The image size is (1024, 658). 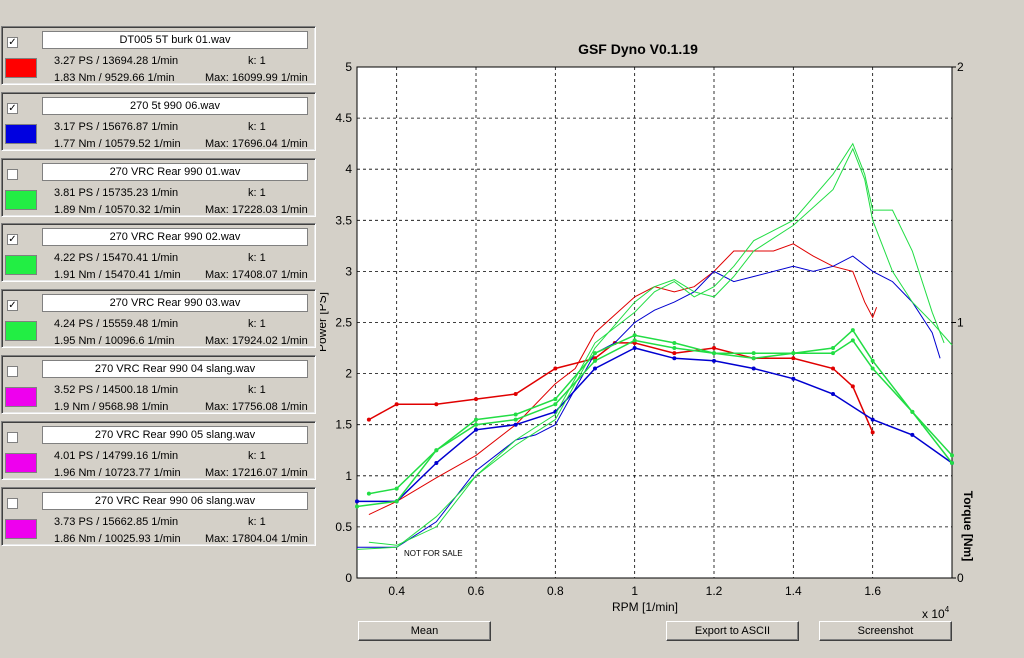 I want to click on y-tick-label: 1.5, so click(x=343, y=425).